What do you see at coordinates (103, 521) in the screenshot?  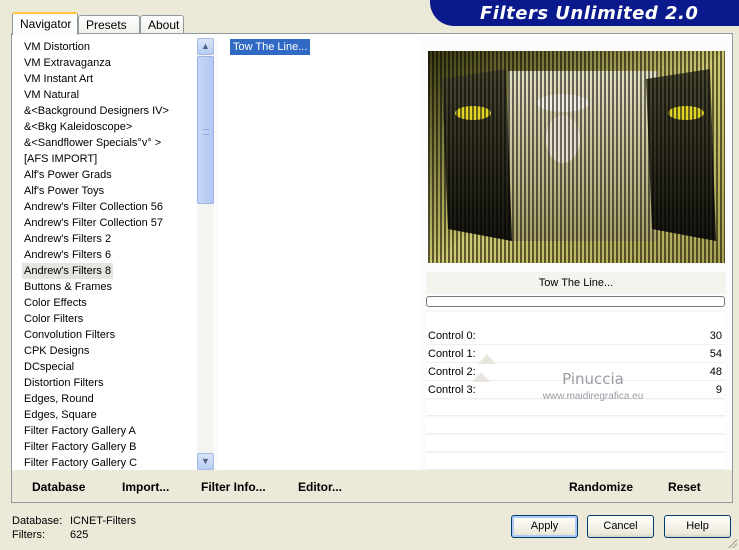 I see `database-value: ICNET-Filters` at bounding box center [103, 521].